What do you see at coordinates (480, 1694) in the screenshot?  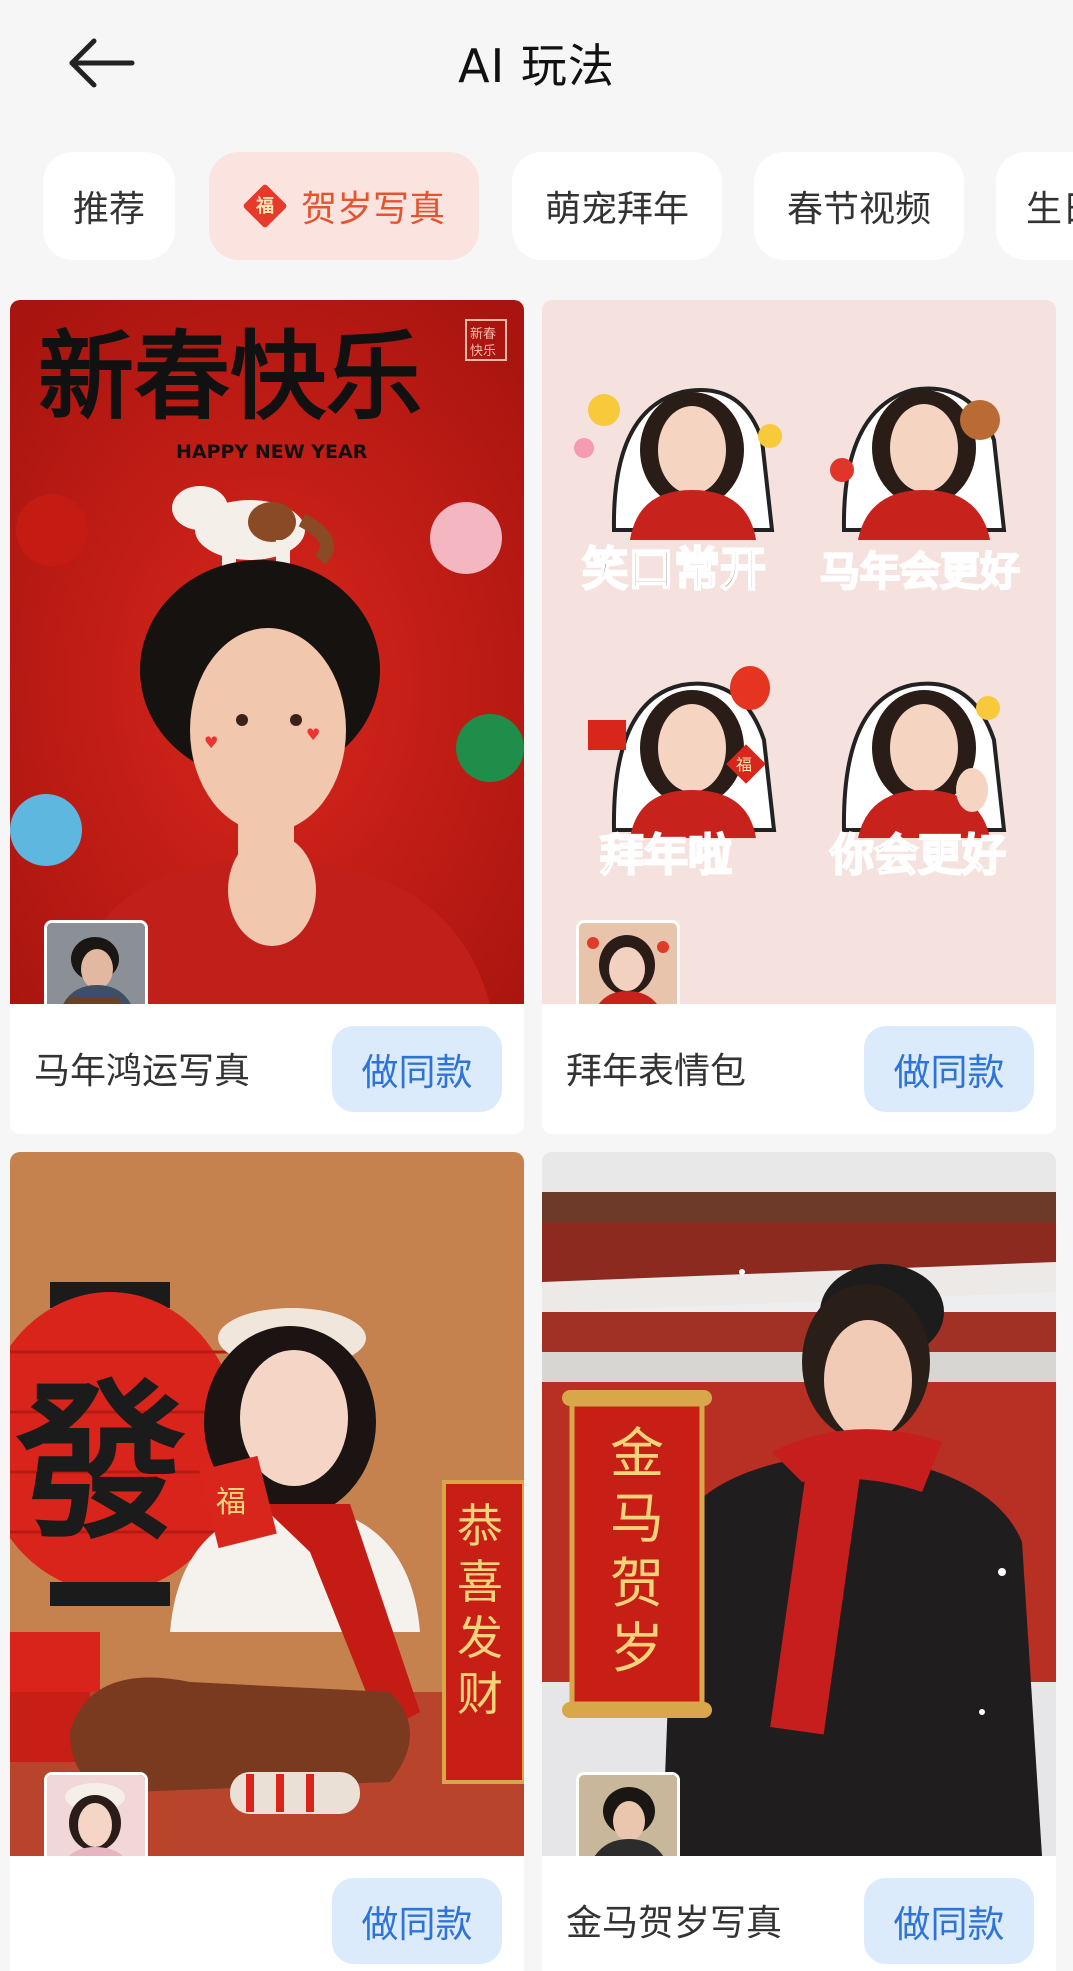 I see `couplet-char: 财` at bounding box center [480, 1694].